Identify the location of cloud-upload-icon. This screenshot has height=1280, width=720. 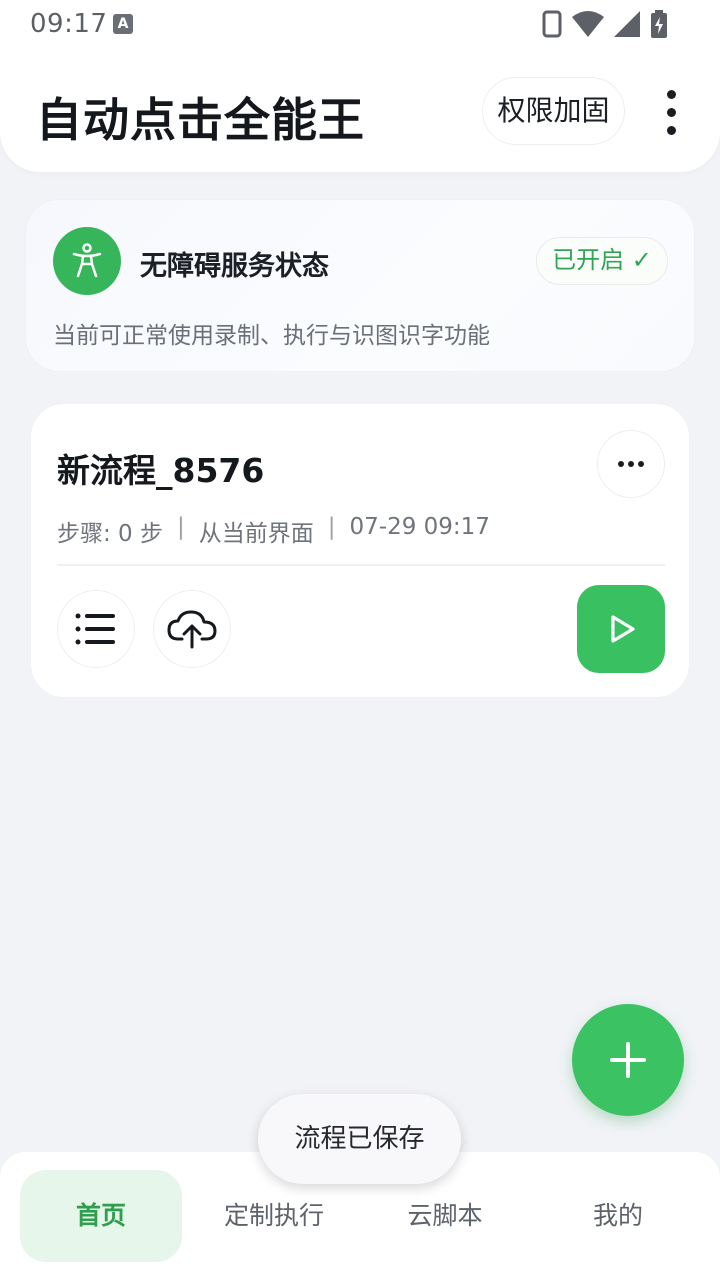
(192, 629).